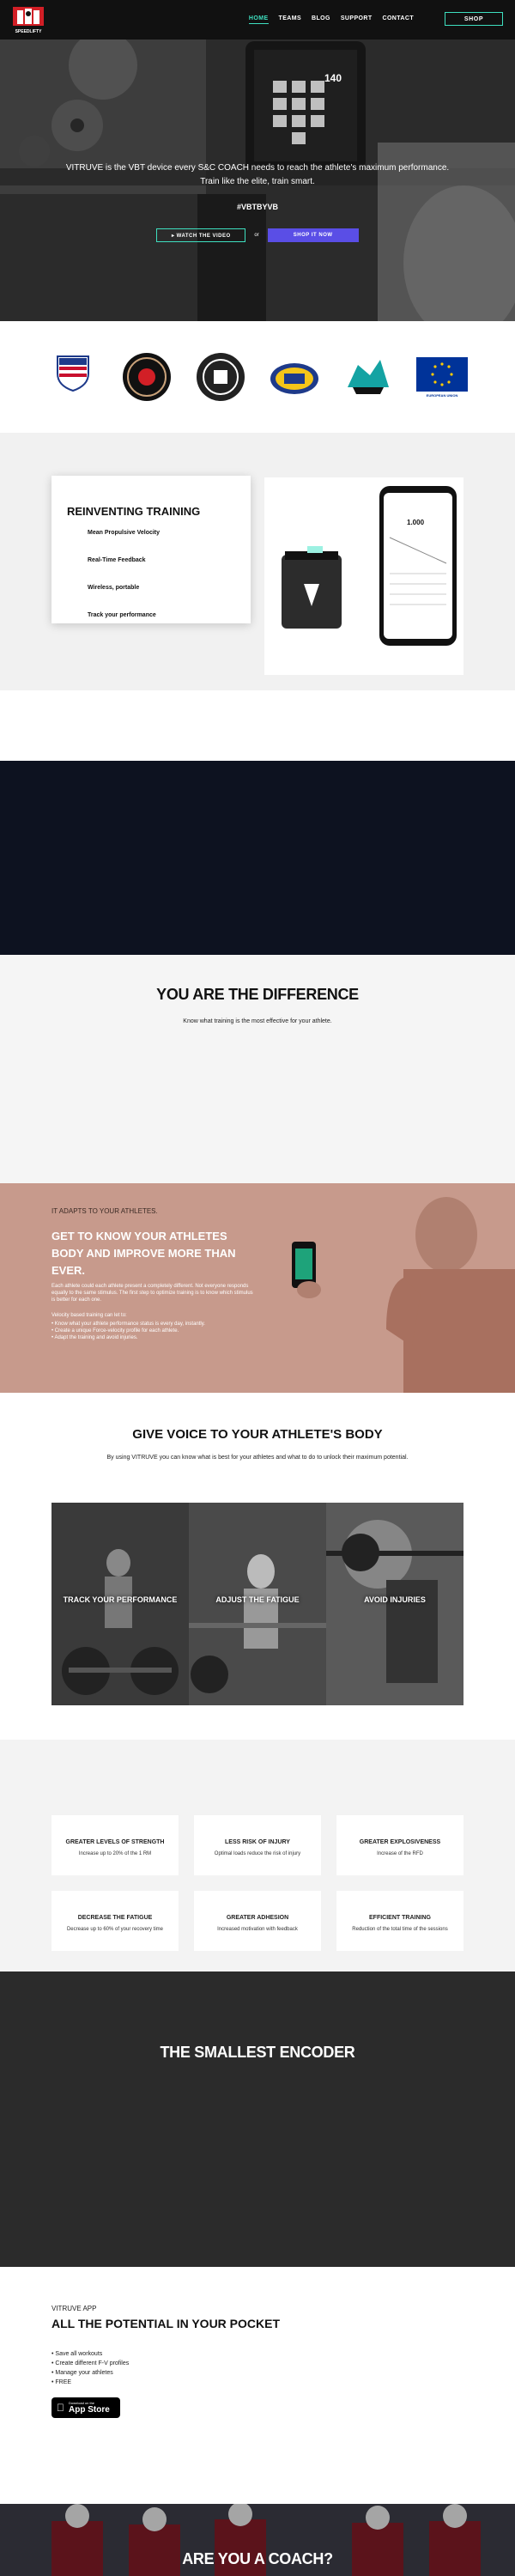 This screenshot has height=2576, width=515. What do you see at coordinates (257, 377) in the screenshot?
I see `partner-logos: EUROPEAN UNION` at bounding box center [257, 377].